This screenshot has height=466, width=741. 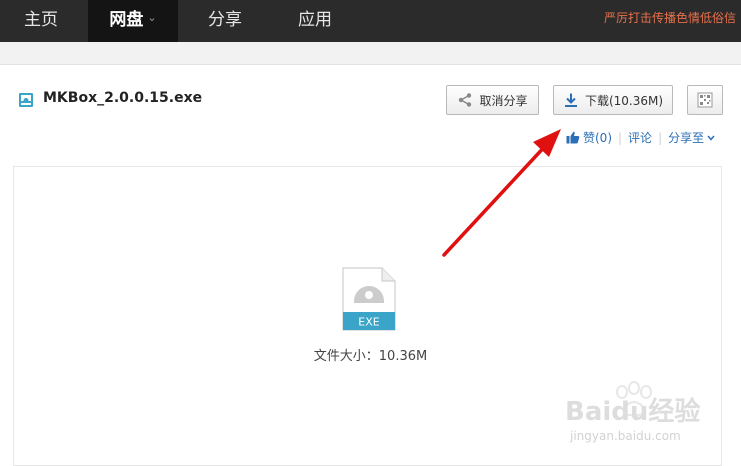 I want to click on thumbs-up-icon, so click(x=573, y=137).